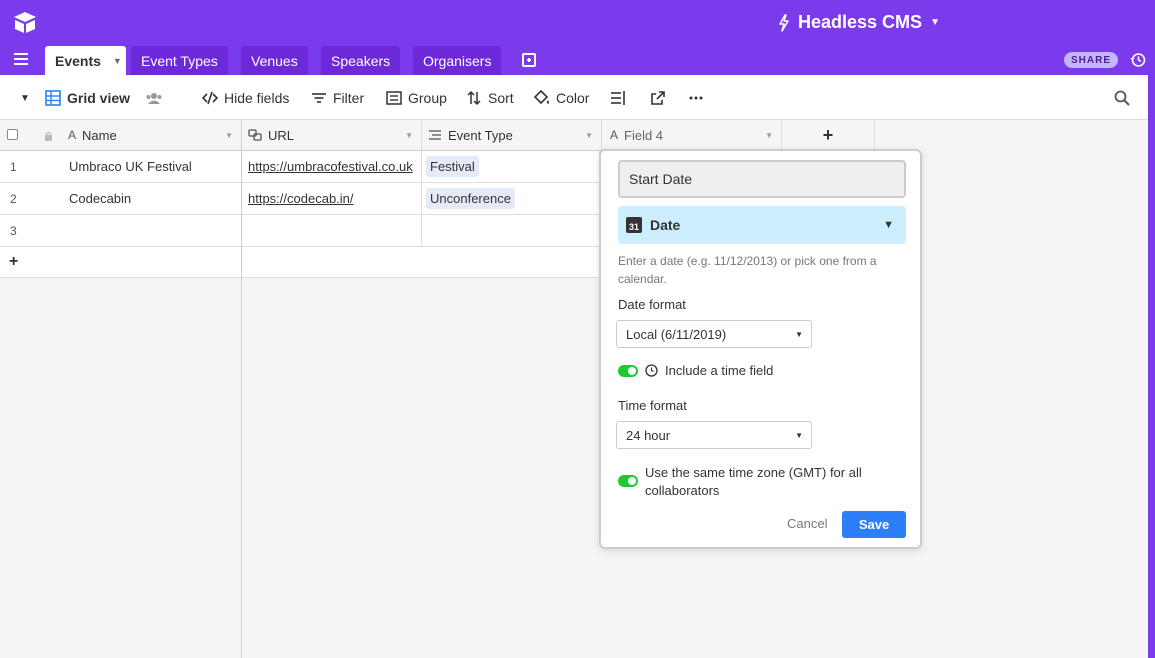  I want to click on row-number: 1, so click(30, 167).